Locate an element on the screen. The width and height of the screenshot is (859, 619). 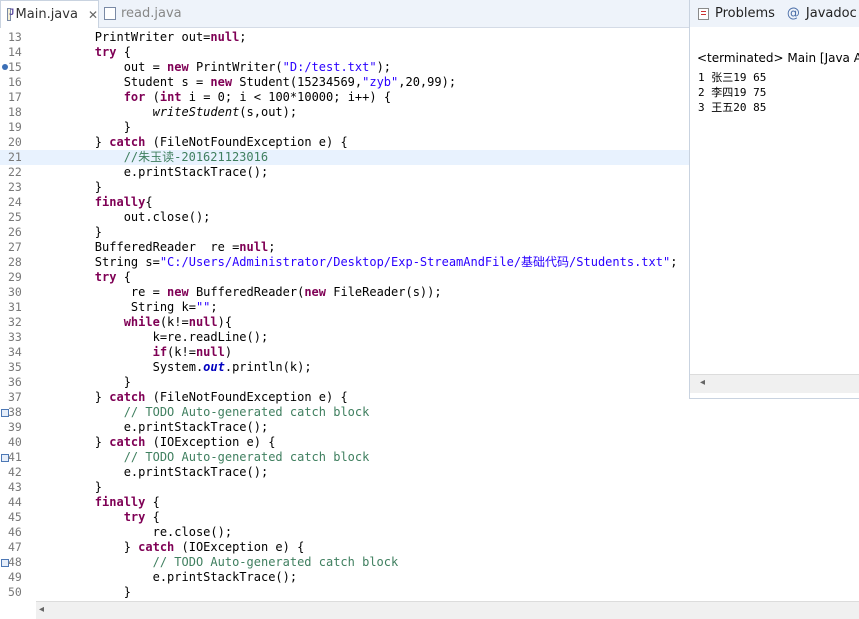
line-number: 36 is located at coordinates (15, 382).